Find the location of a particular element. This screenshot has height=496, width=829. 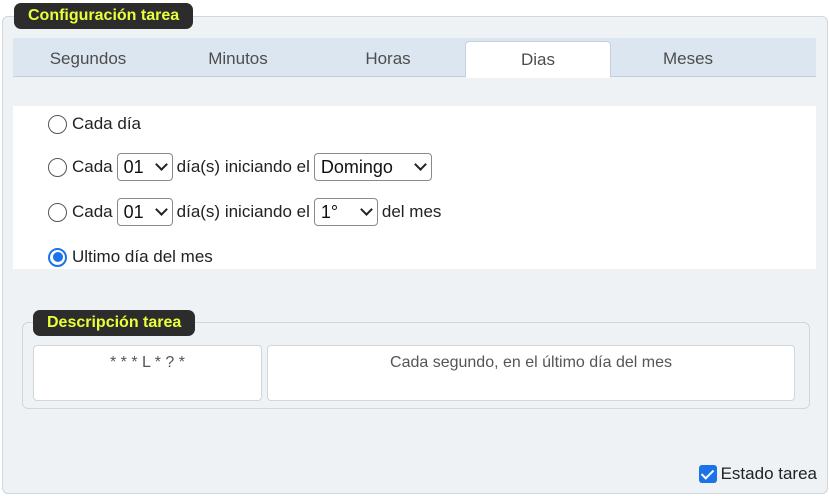

estado-checkbox is located at coordinates (707, 474).